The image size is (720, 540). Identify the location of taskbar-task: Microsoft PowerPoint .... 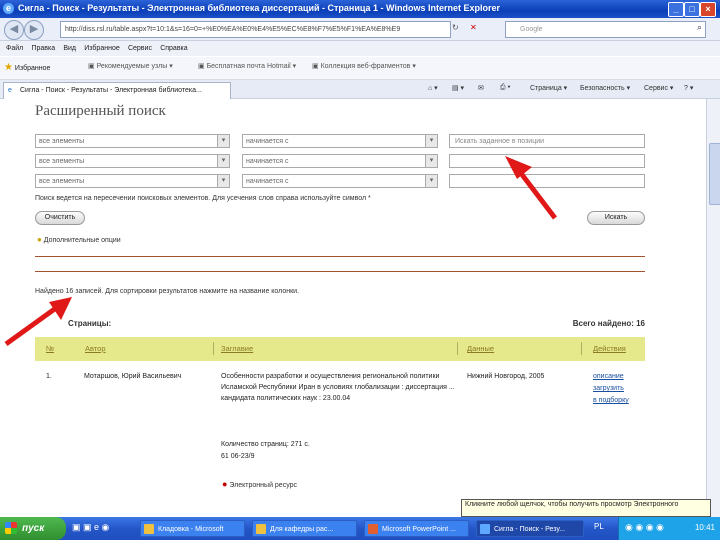
(416, 528).